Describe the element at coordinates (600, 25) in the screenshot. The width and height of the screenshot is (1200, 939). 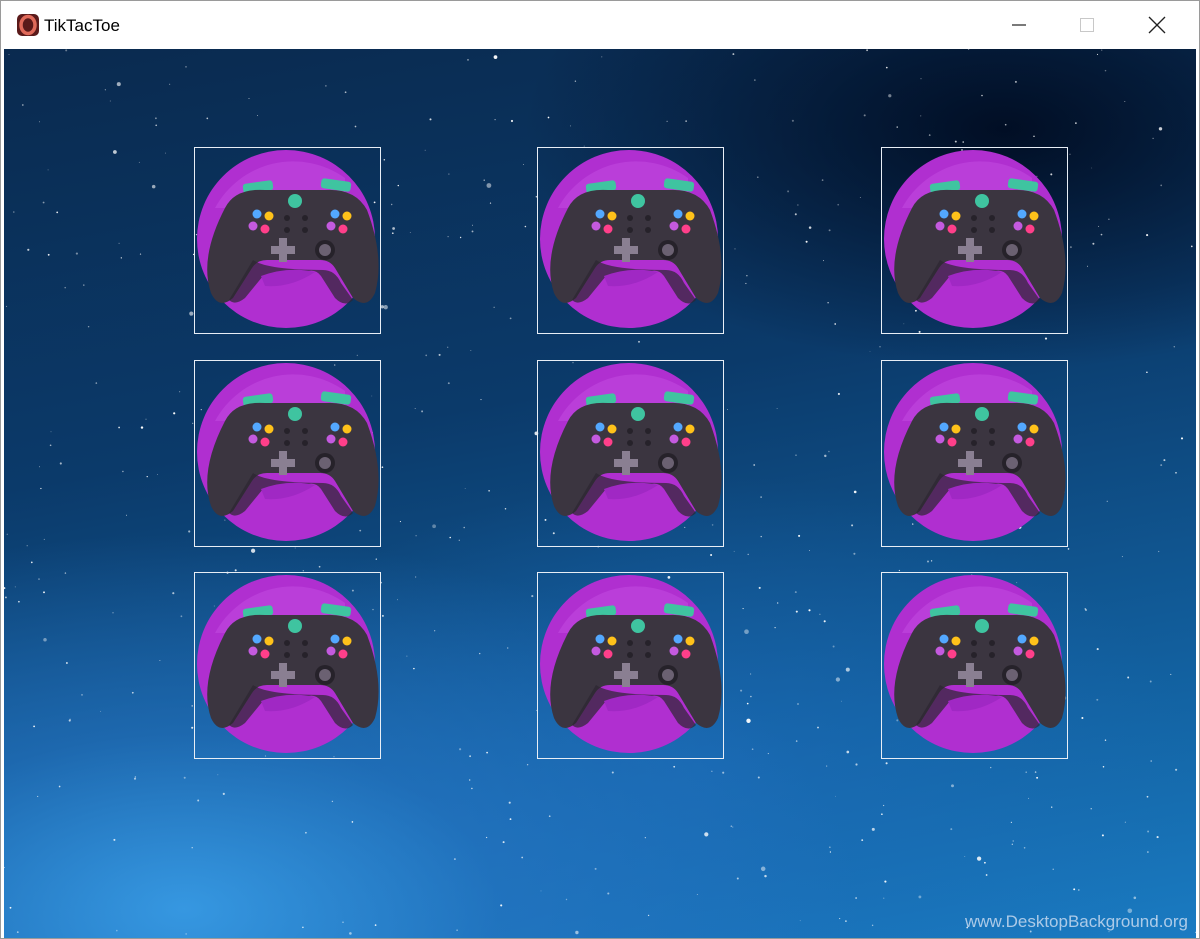
I see `title-bar: TikTacToe` at that location.